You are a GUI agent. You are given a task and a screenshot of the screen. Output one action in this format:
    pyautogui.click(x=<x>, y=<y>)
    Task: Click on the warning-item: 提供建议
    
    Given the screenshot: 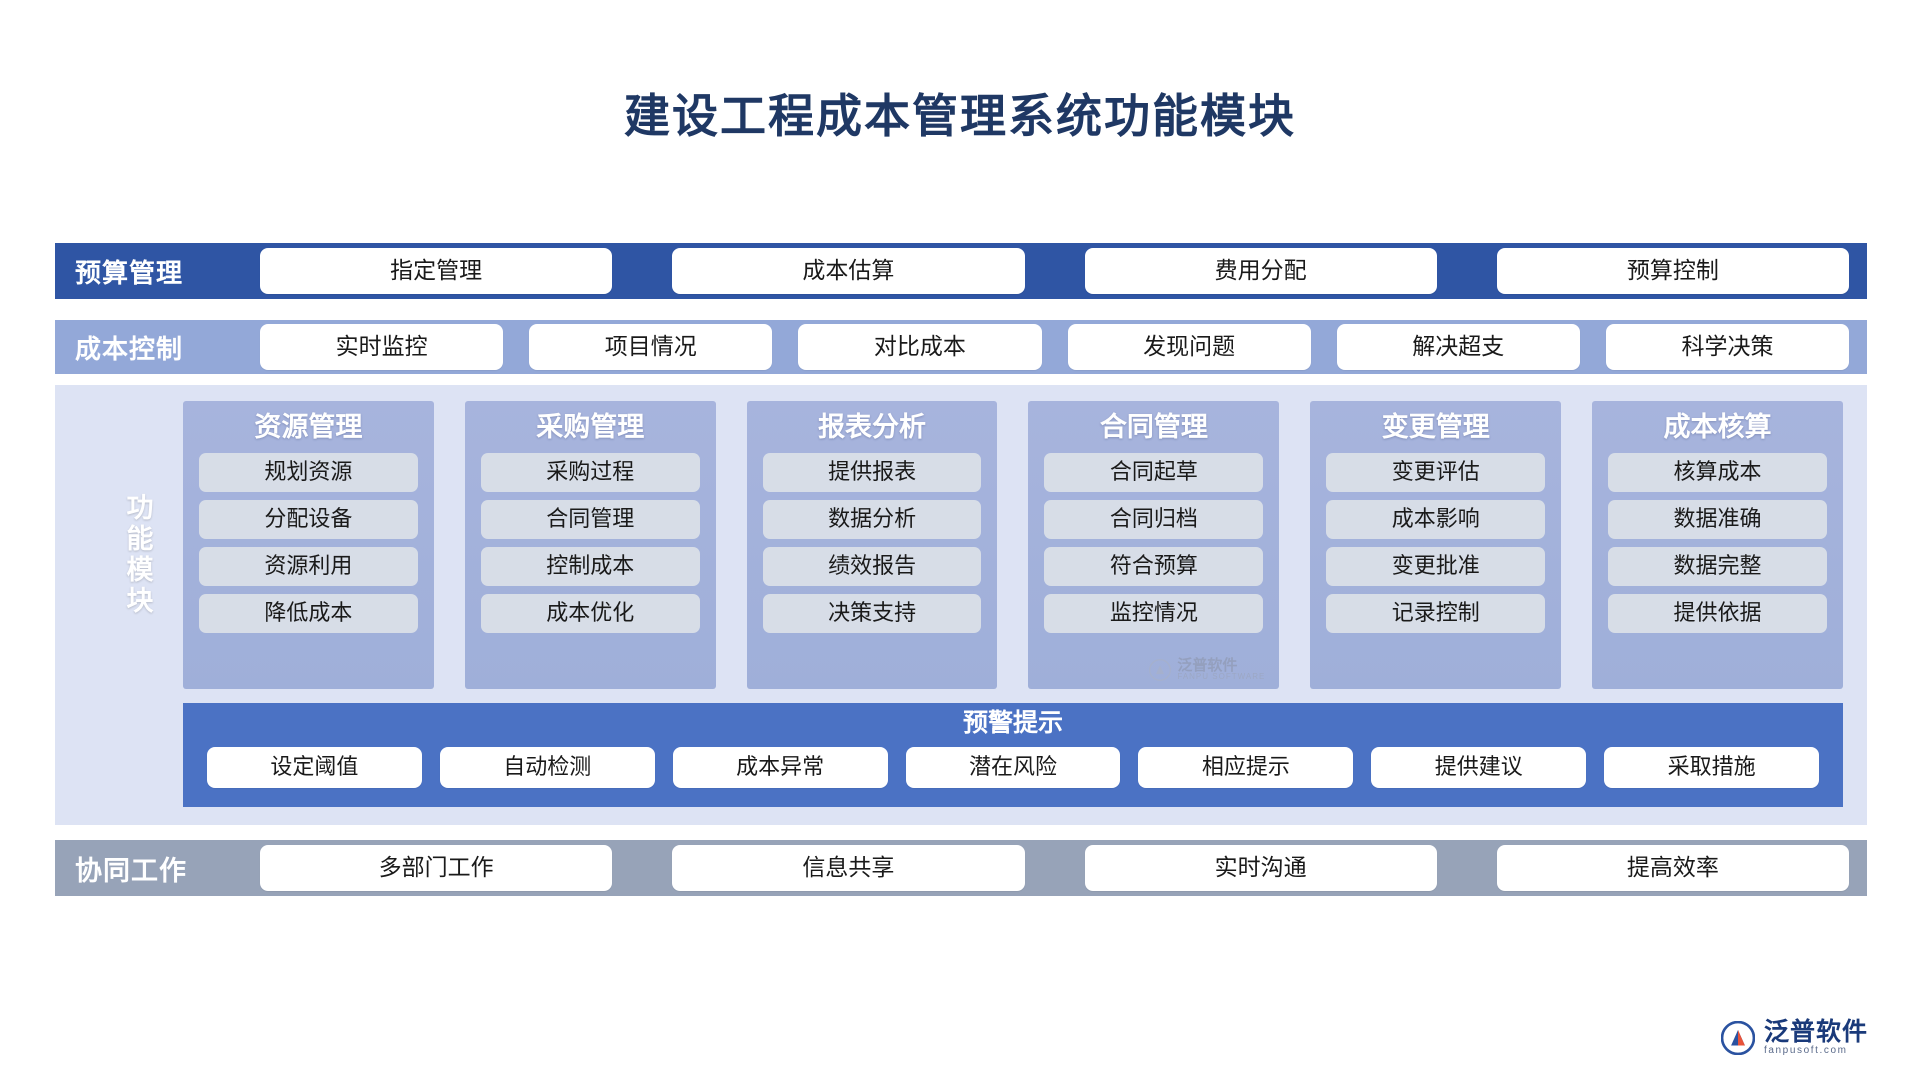 What is the action you would take?
    pyautogui.click(x=1479, y=767)
    